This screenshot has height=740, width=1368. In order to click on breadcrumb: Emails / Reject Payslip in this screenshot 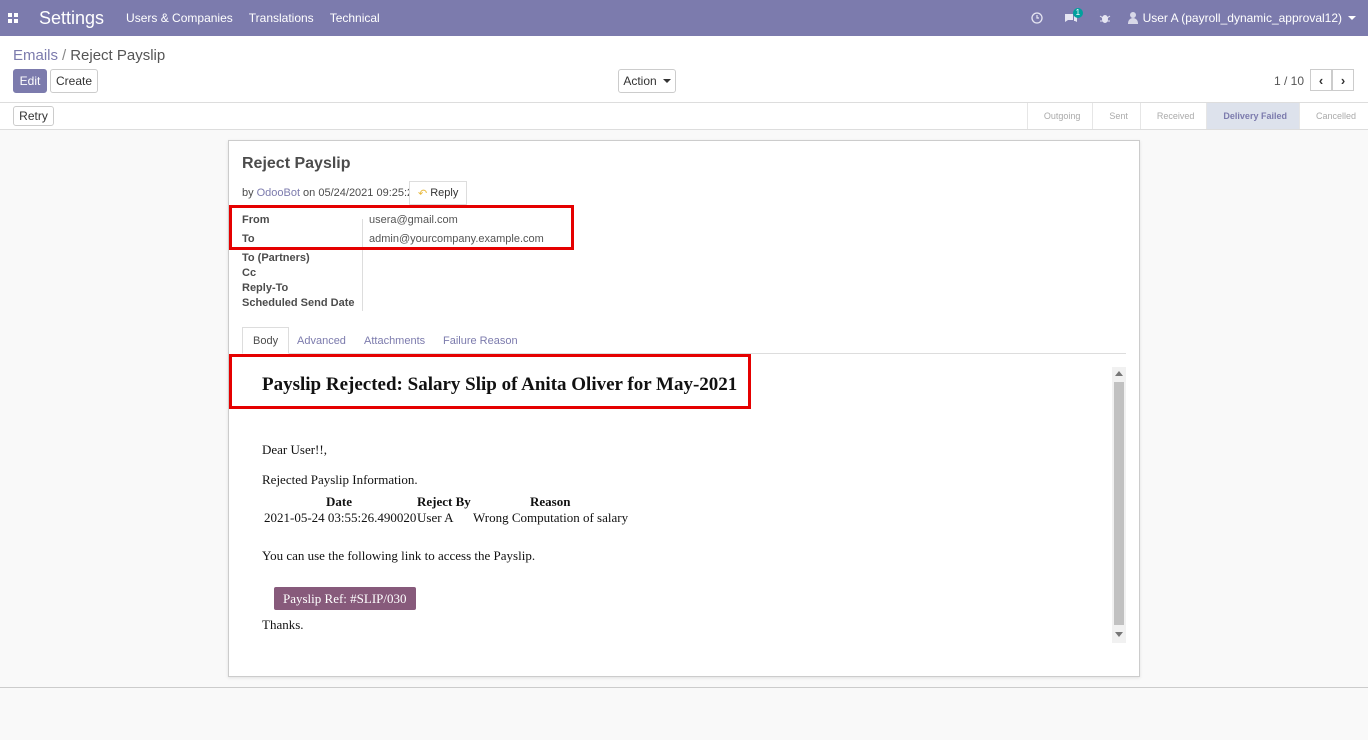, I will do `click(89, 55)`.